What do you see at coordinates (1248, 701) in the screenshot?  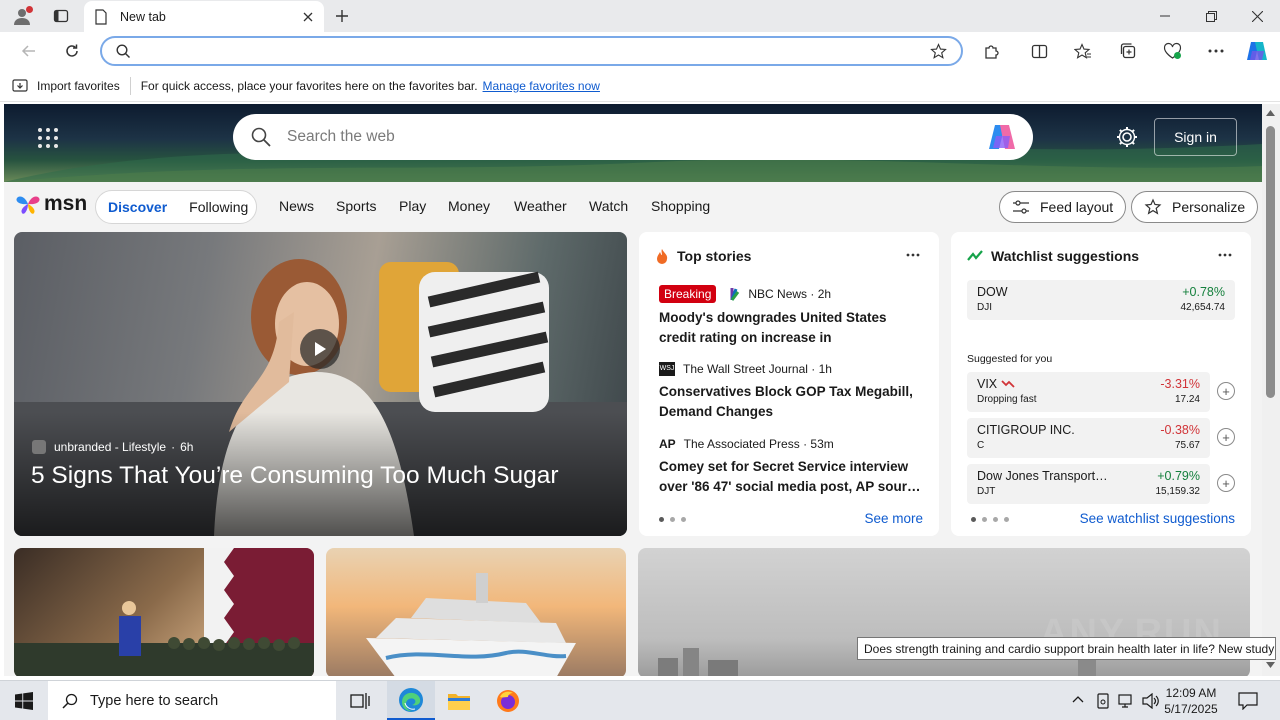 I see `notifications-icon` at bounding box center [1248, 701].